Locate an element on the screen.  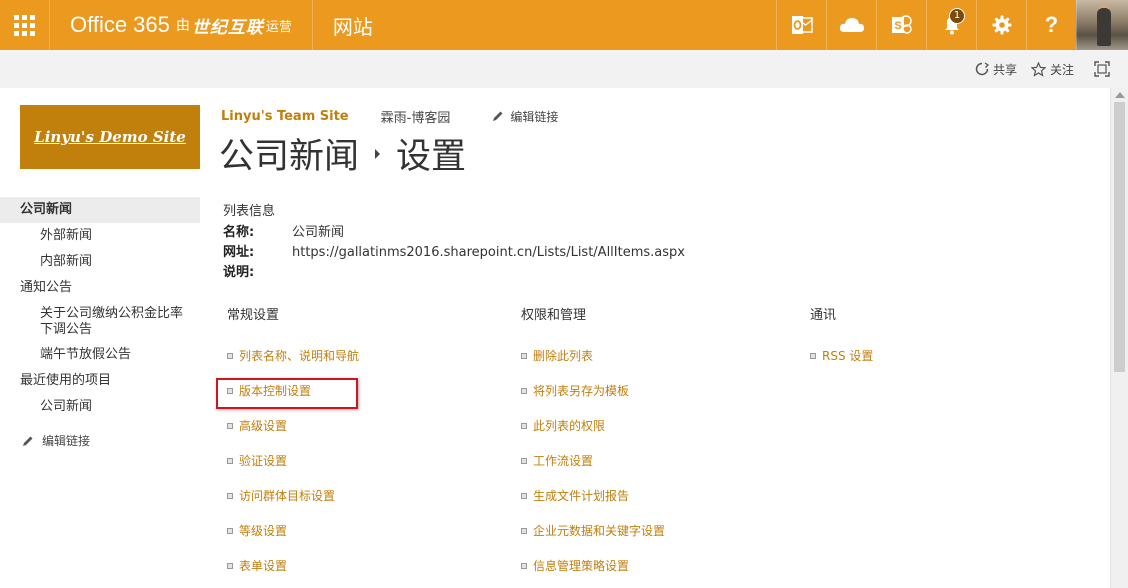
setting-label: 生成文件计划报告 is located at coordinates (581, 496).